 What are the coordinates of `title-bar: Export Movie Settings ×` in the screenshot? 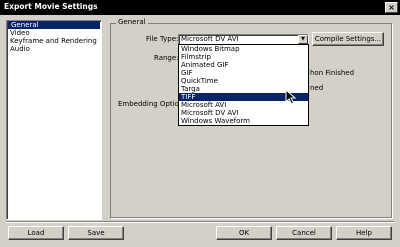 It's located at (200, 7).